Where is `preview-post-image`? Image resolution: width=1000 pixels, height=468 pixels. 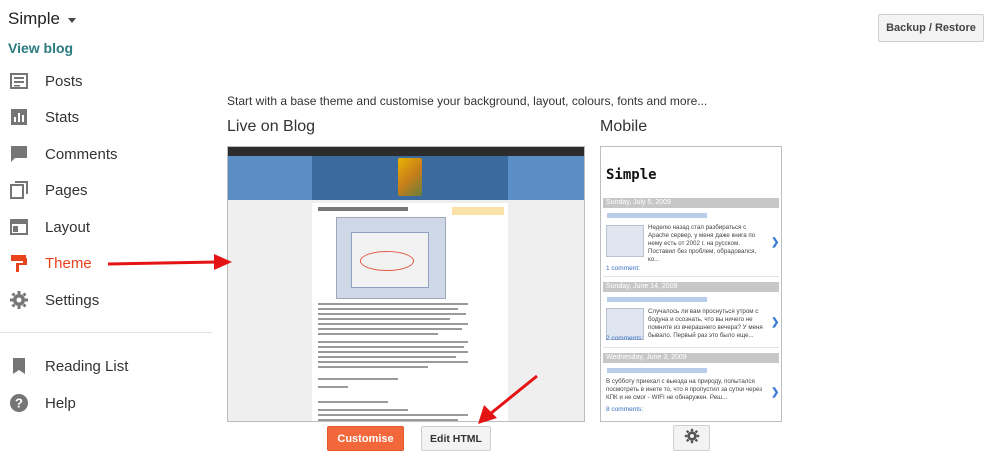
preview-post-image is located at coordinates (391, 258).